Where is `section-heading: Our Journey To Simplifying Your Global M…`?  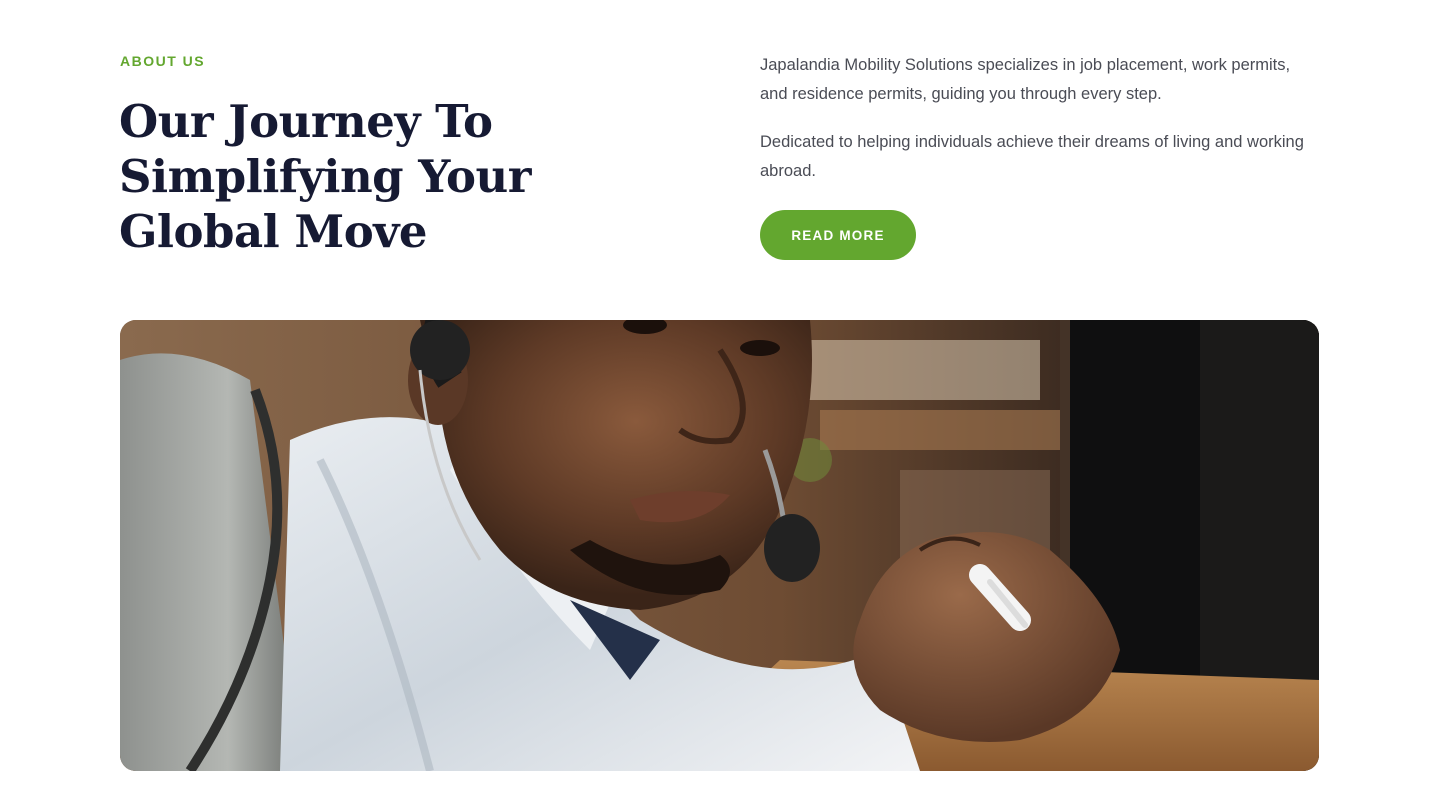 section-heading: Our Journey To Simplifying Your Global M… is located at coordinates (325, 176).